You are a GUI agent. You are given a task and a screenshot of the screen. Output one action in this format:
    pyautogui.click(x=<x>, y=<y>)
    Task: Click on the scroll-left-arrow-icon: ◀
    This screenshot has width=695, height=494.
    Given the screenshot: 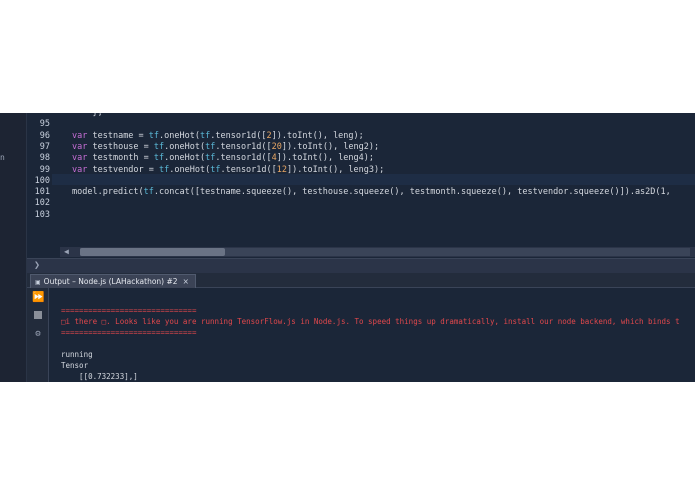 What is the action you would take?
    pyautogui.click(x=66, y=251)
    